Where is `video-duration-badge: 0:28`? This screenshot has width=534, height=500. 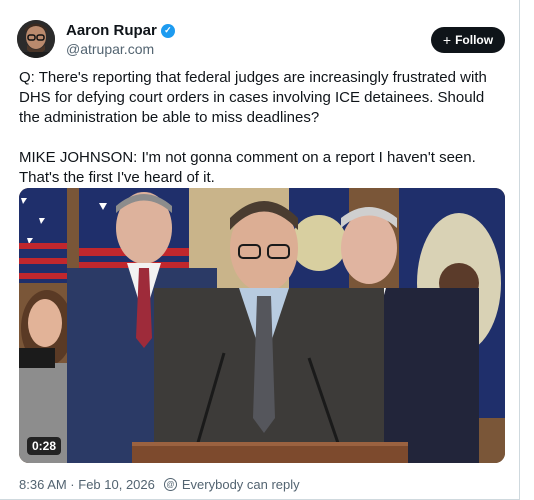
video-duration-badge: 0:28 is located at coordinates (44, 446).